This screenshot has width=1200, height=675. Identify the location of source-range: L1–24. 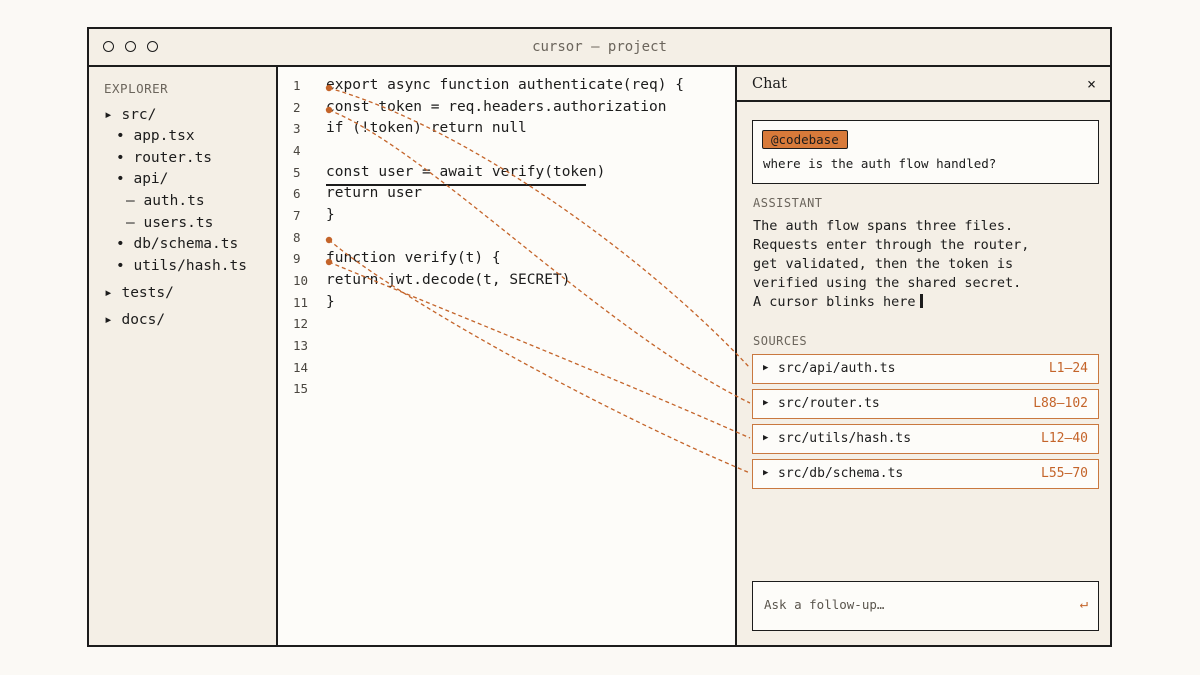
(1068, 368).